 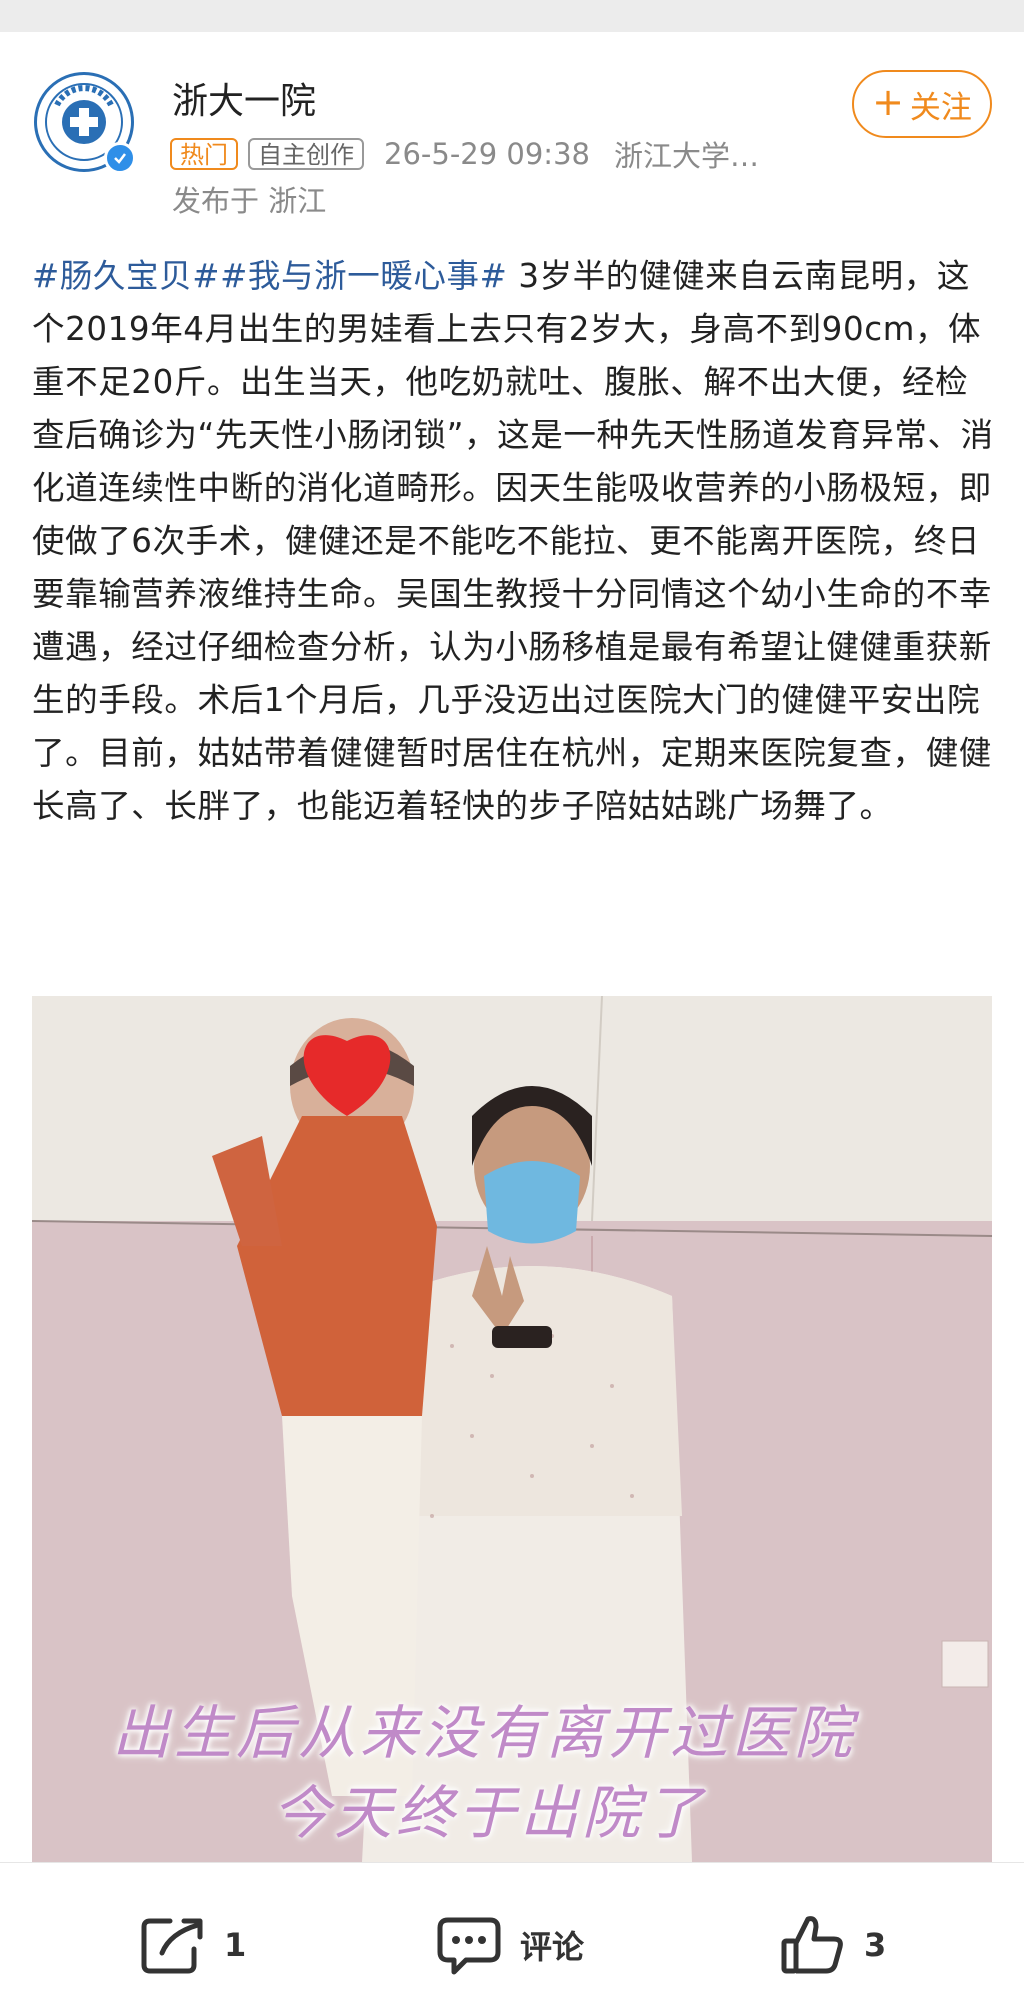 What do you see at coordinates (487, 154) in the screenshot?
I see `post-timestamp: 26-5-29 09:38` at bounding box center [487, 154].